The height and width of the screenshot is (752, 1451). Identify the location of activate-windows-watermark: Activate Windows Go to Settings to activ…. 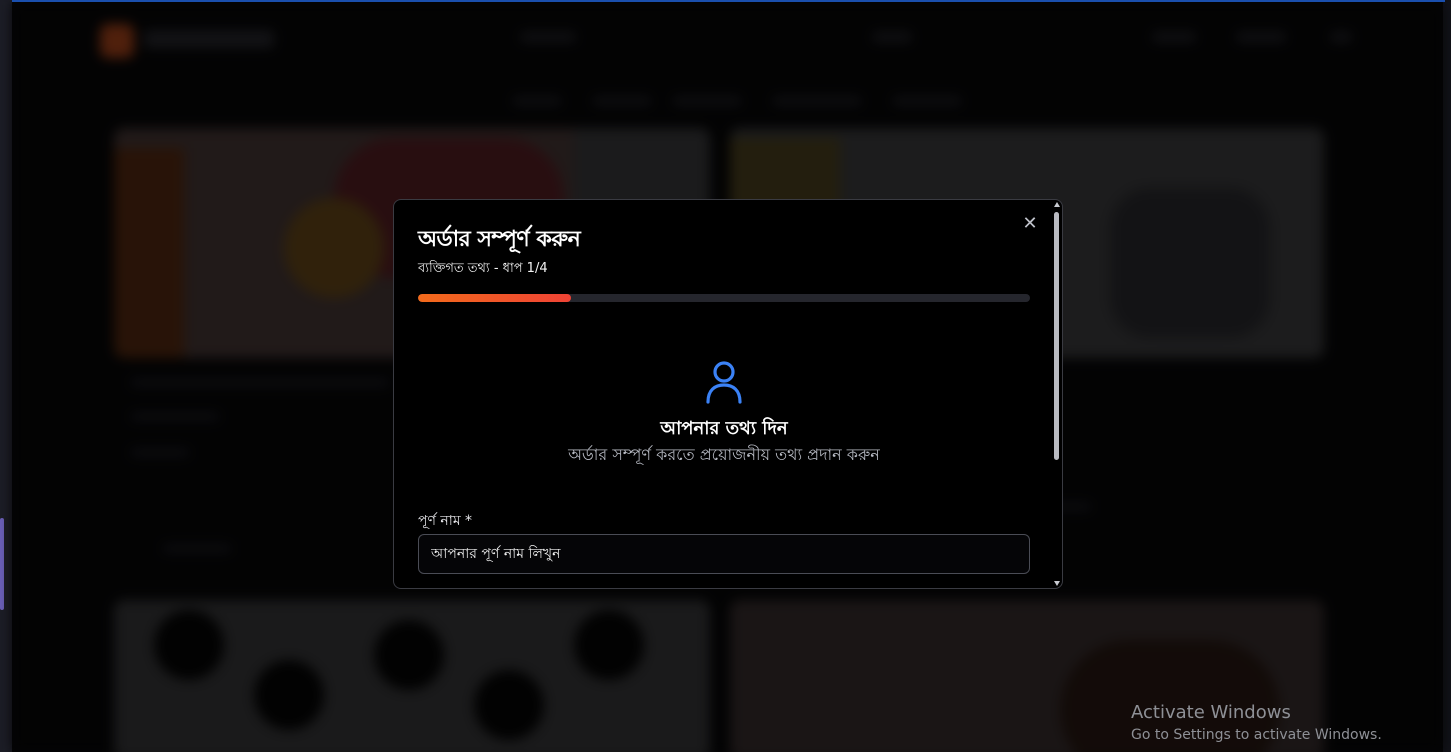
(1256, 724).